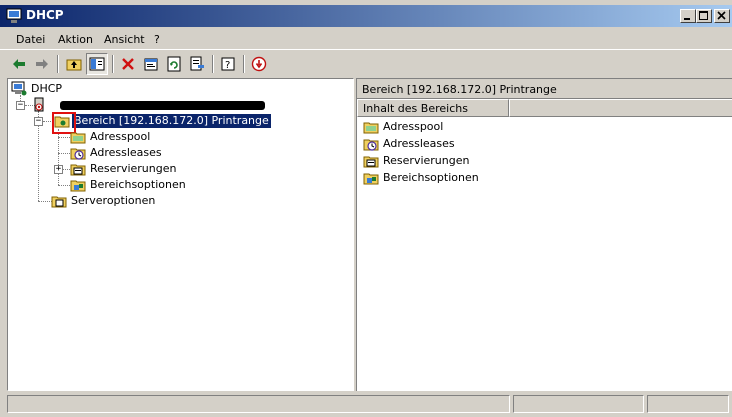 The image size is (732, 417). Describe the element at coordinates (104, 201) in the screenshot. I see `tree-node-serveroptionen: Serveroptionen` at that location.